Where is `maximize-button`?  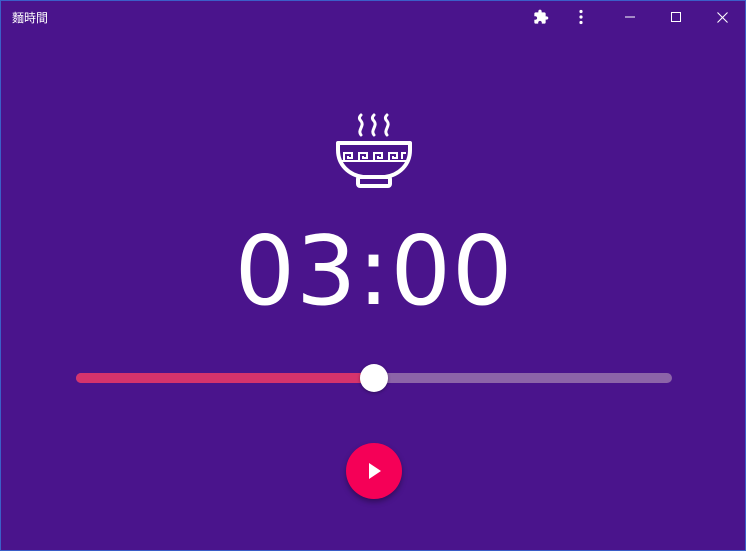 maximize-button is located at coordinates (676, 17).